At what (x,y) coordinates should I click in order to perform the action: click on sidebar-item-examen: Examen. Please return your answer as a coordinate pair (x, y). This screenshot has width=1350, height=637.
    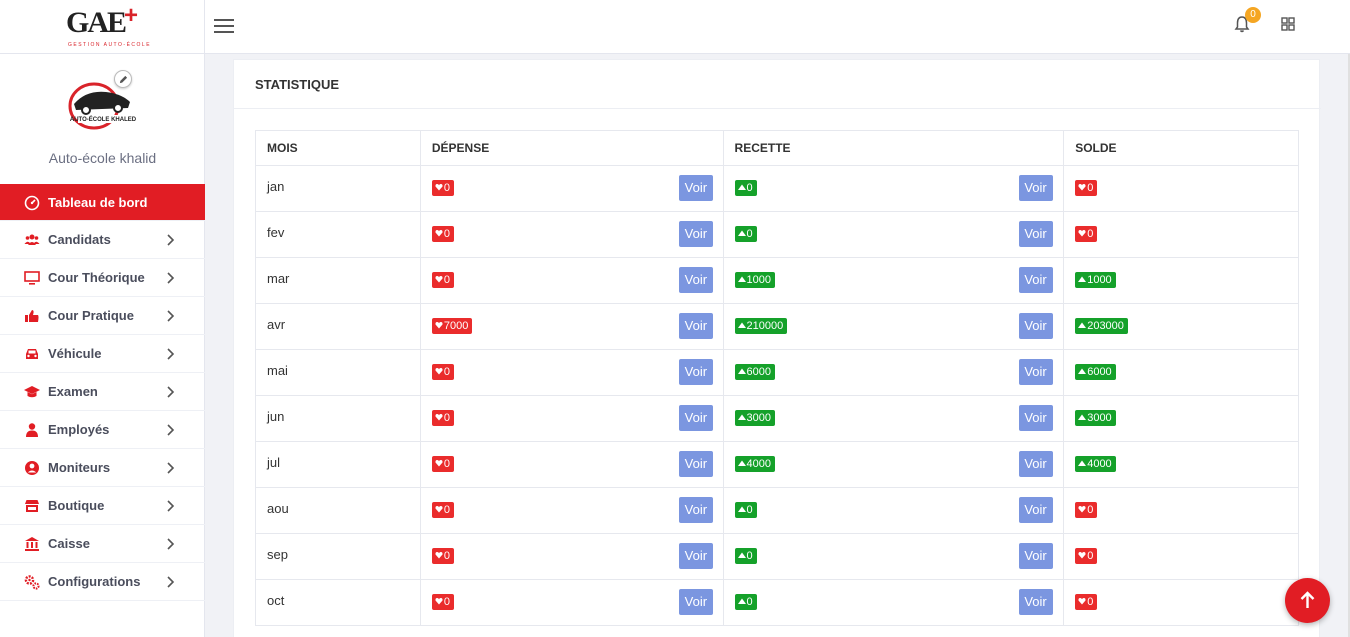
    Looking at the image, I should click on (102, 392).